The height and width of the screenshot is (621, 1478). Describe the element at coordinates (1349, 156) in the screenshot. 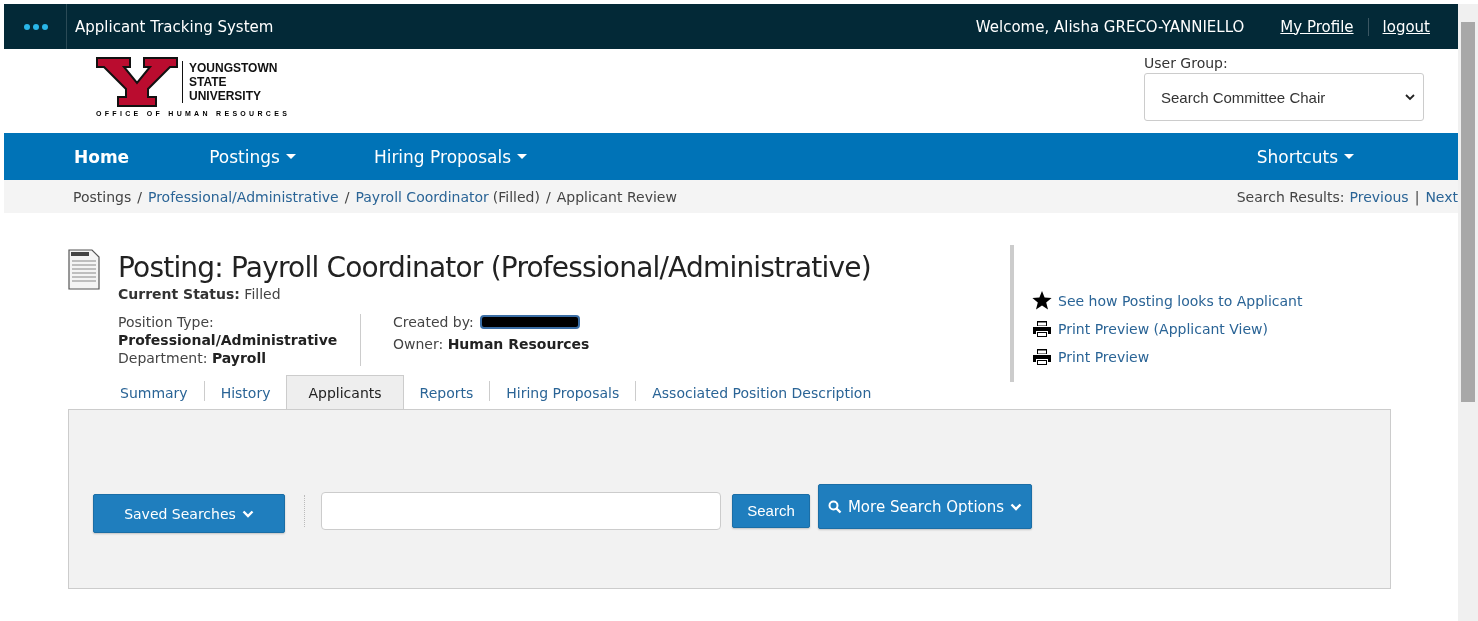

I see `caret-icon` at that location.